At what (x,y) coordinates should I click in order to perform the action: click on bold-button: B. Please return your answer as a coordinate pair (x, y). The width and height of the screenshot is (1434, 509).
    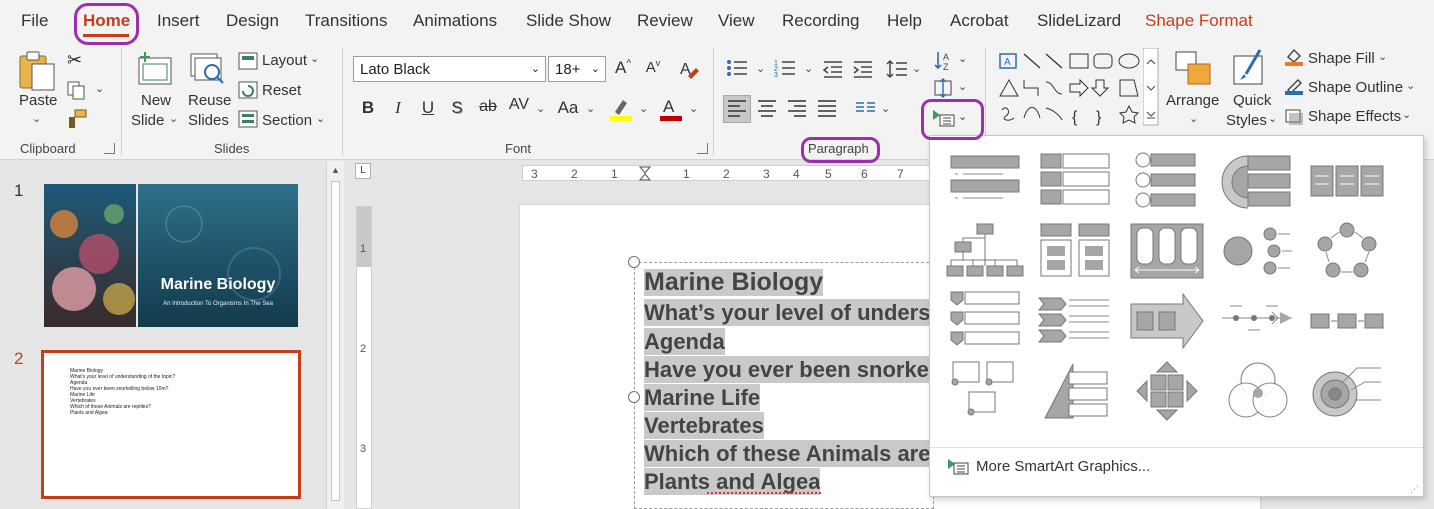
    Looking at the image, I should click on (368, 108).